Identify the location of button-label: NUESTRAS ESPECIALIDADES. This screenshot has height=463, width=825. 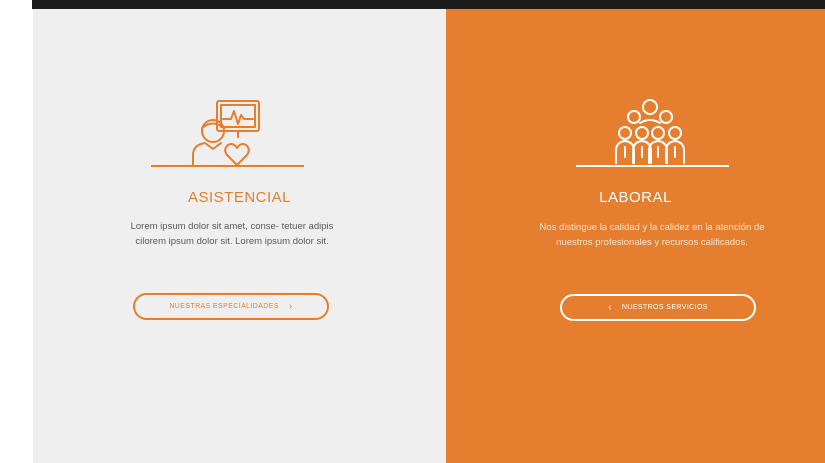
(224, 306).